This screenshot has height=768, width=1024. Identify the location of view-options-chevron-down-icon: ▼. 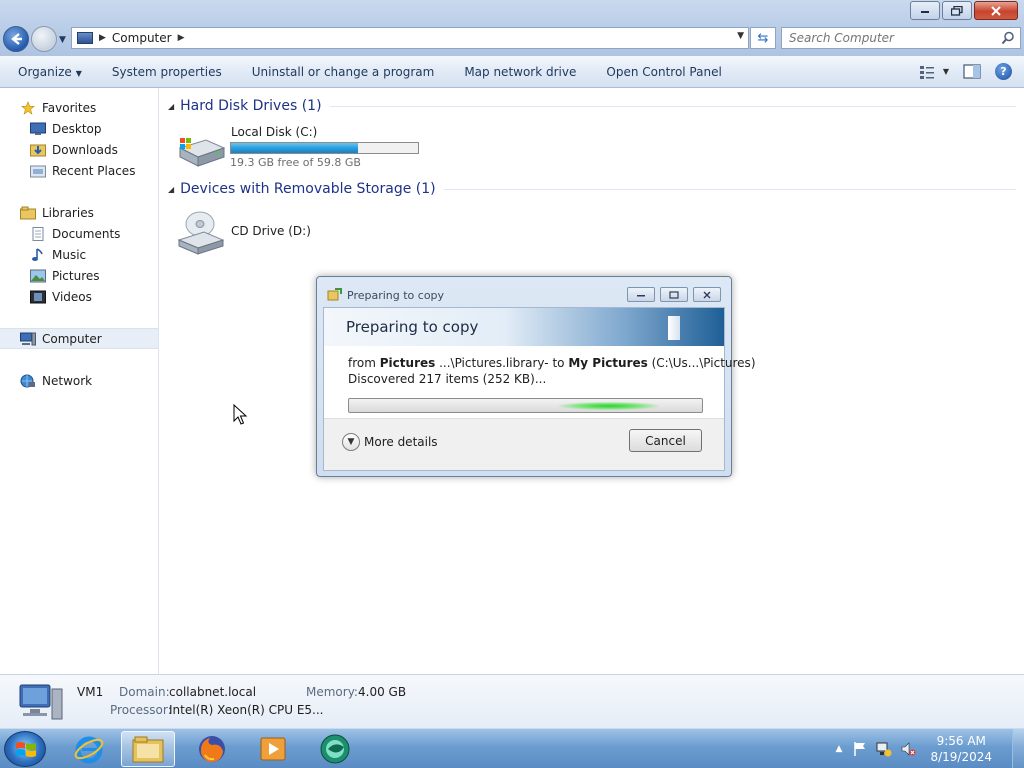
(946, 71).